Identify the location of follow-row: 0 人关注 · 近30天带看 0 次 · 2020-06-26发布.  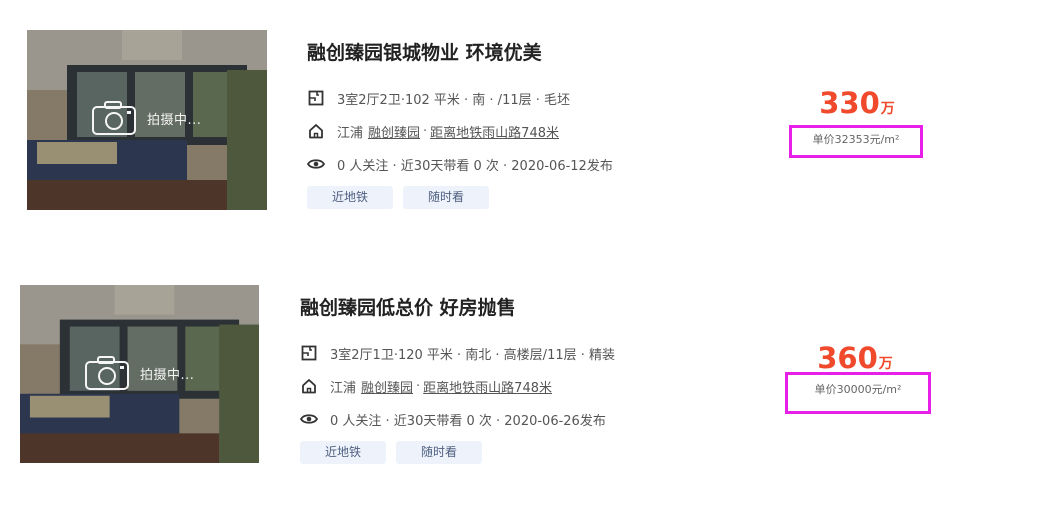
(540, 419).